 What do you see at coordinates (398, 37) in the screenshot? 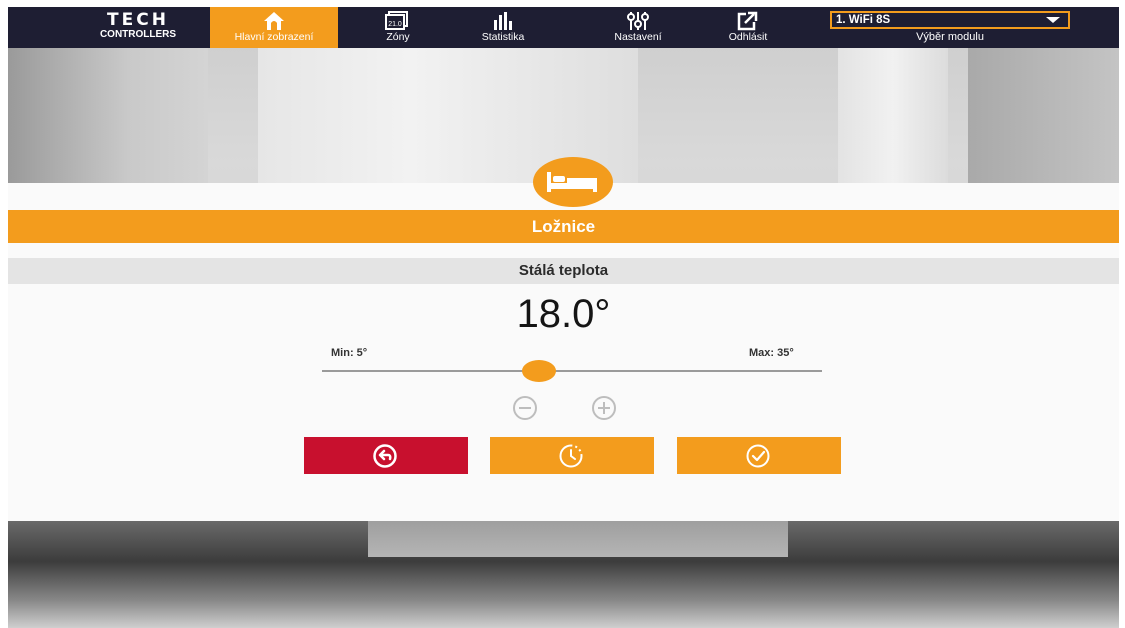
I see `nav-zones-label: Zóny` at bounding box center [398, 37].